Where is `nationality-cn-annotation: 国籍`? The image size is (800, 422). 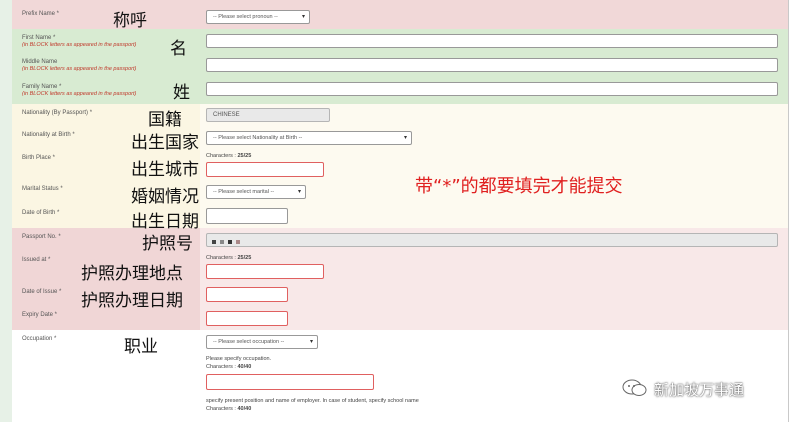
nationality-cn-annotation: 国籍 is located at coordinates (165, 120).